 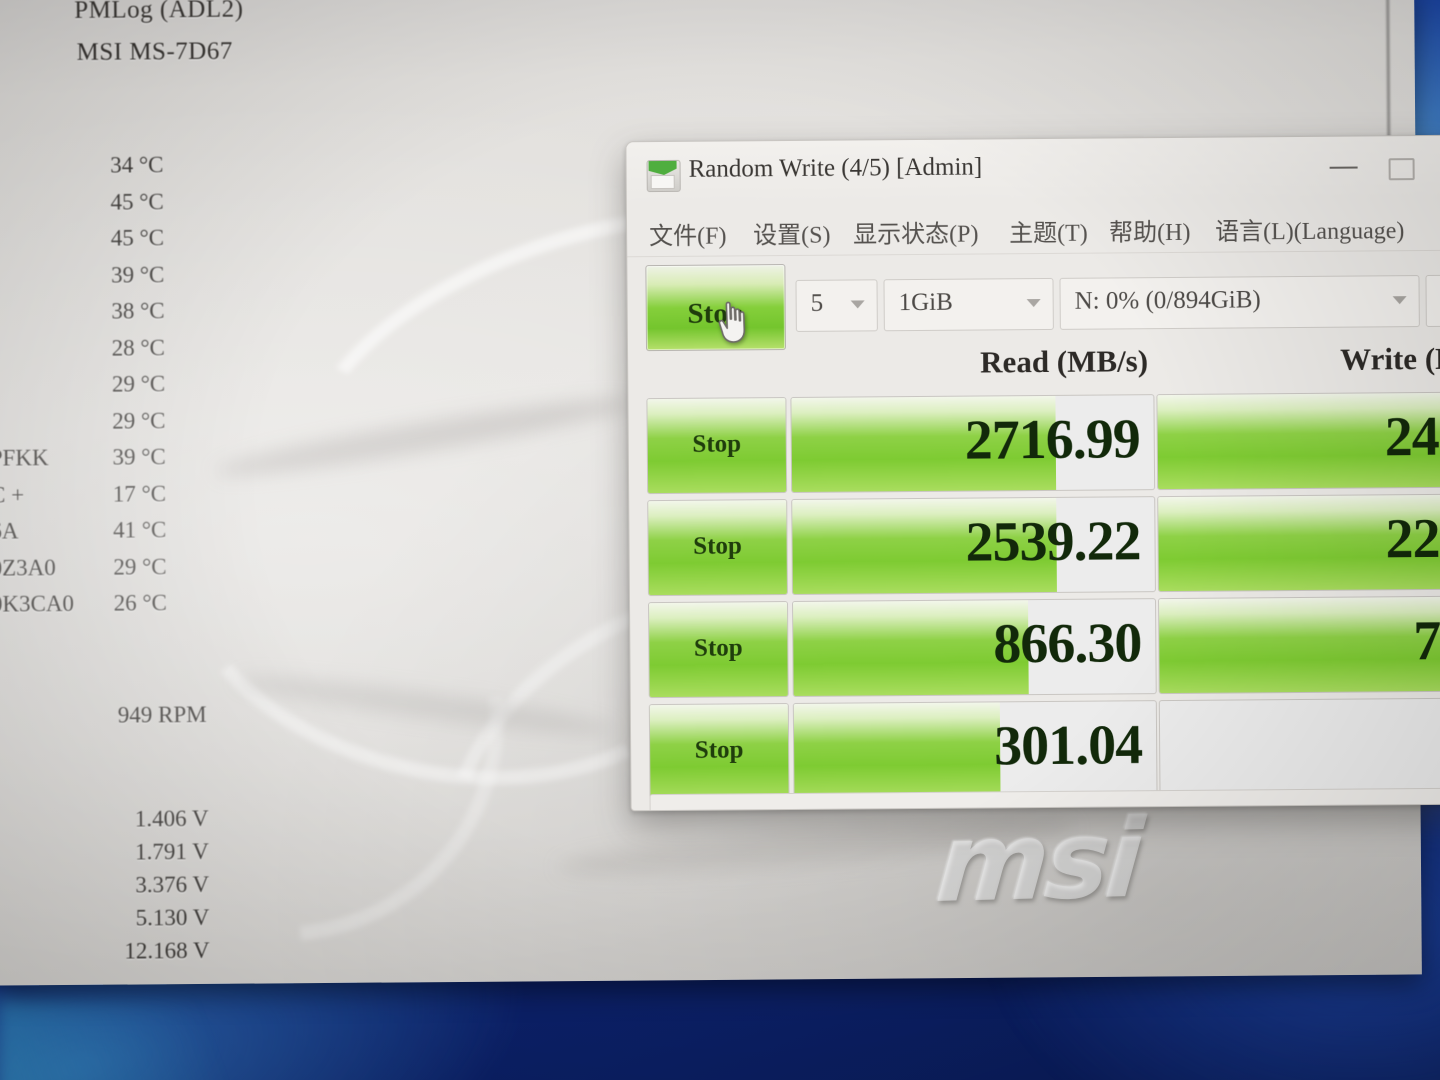 I want to click on hwinfo-voltage-value: 5.130 V, so click(x=172, y=917).